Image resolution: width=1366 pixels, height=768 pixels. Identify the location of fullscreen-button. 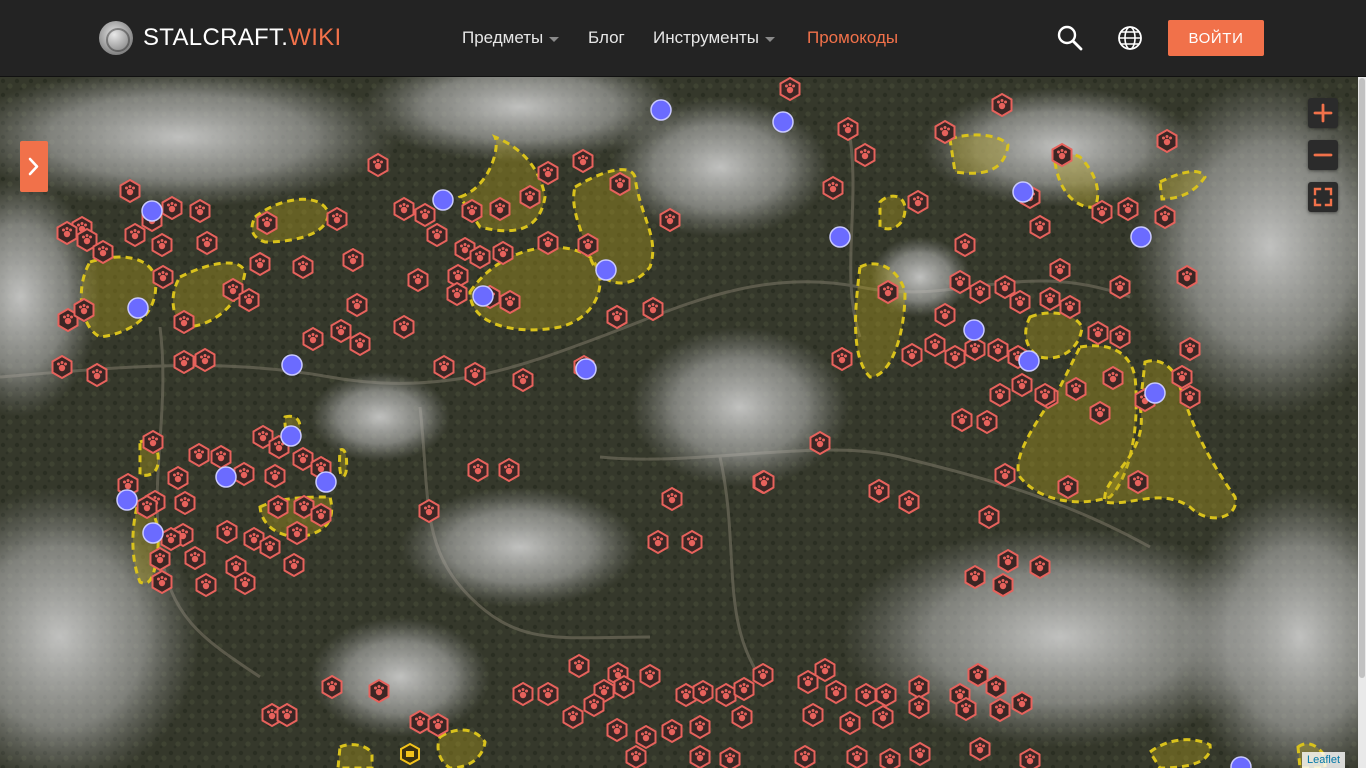
(1323, 197).